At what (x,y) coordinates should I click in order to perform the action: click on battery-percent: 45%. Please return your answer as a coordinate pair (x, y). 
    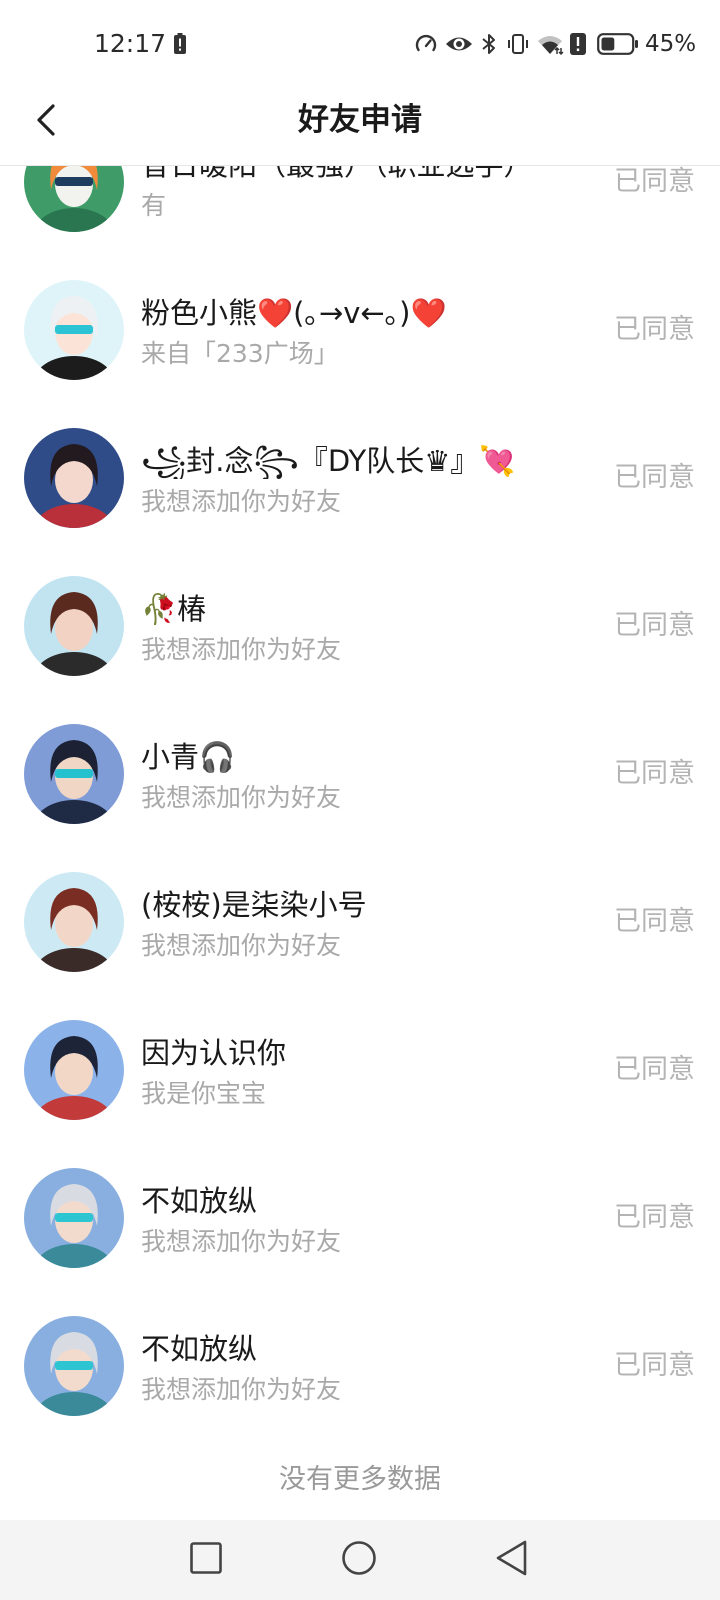
    Looking at the image, I should click on (671, 44).